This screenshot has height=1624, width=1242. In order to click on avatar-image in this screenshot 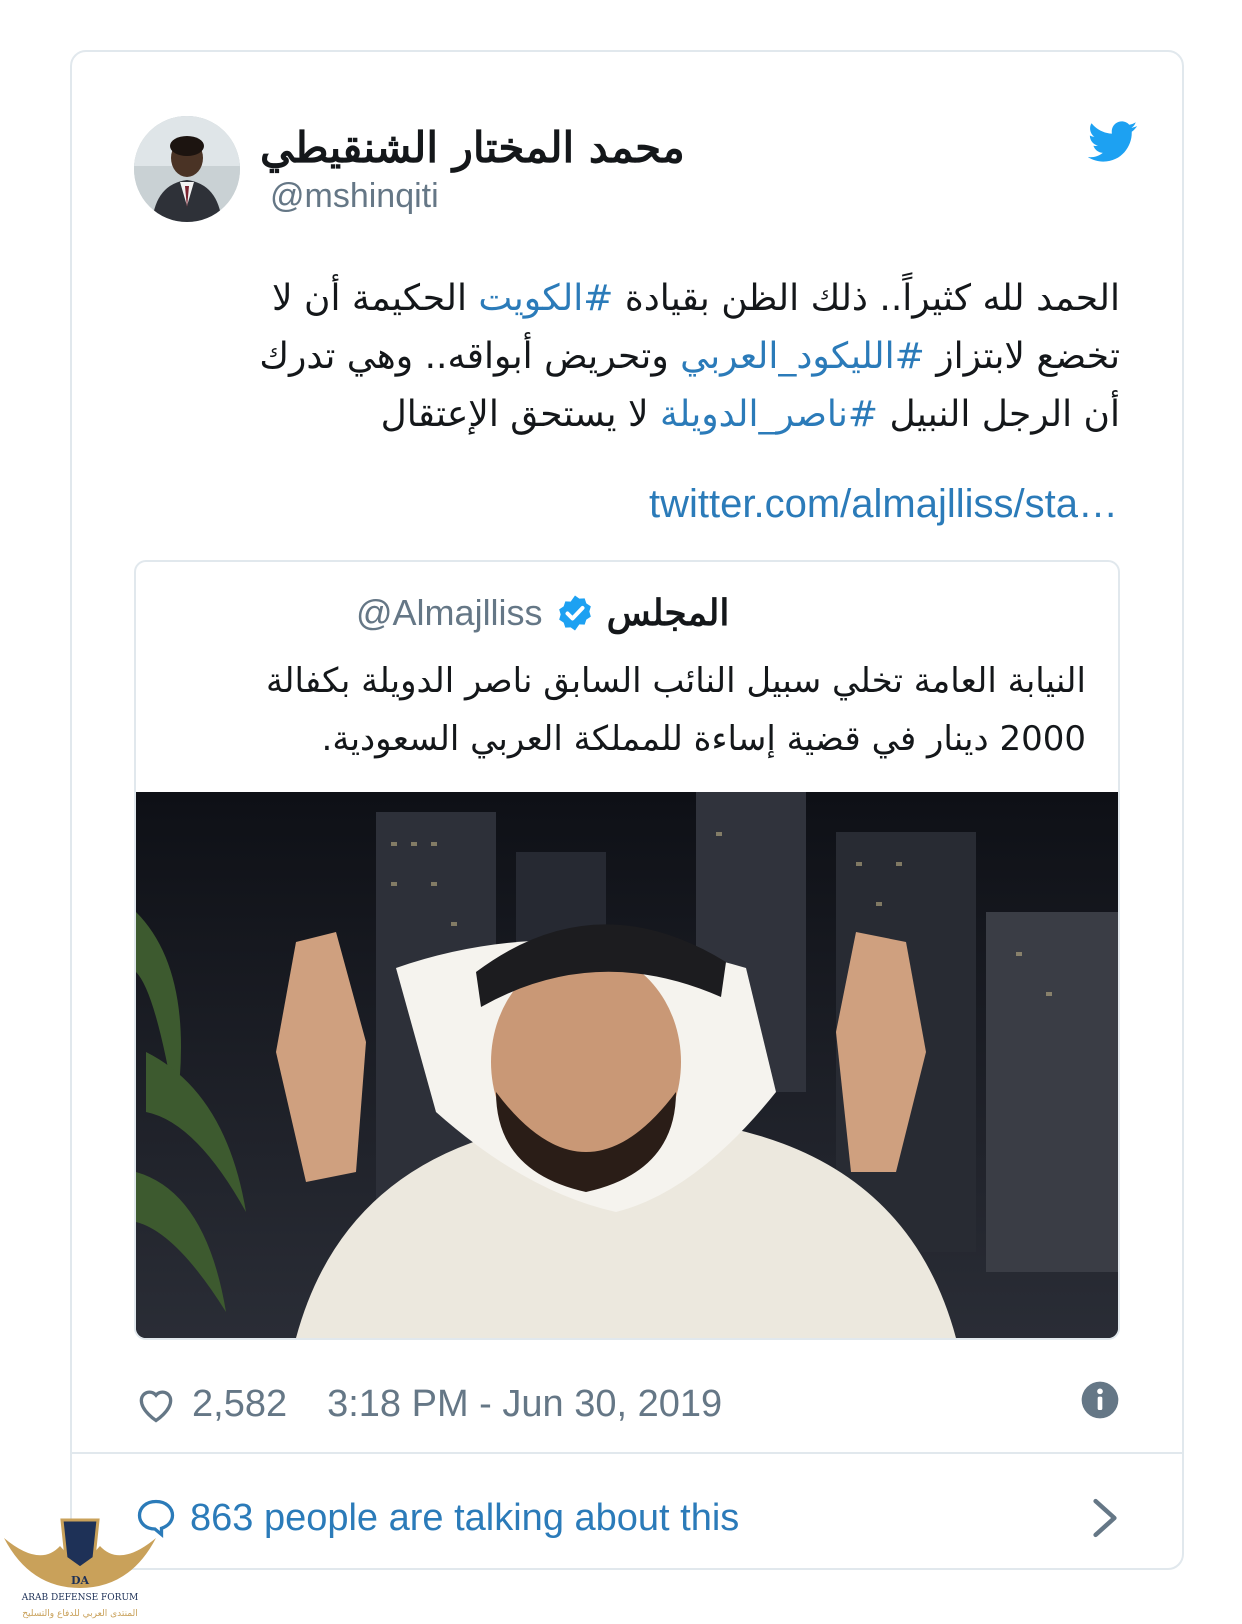, I will do `click(187, 169)`.